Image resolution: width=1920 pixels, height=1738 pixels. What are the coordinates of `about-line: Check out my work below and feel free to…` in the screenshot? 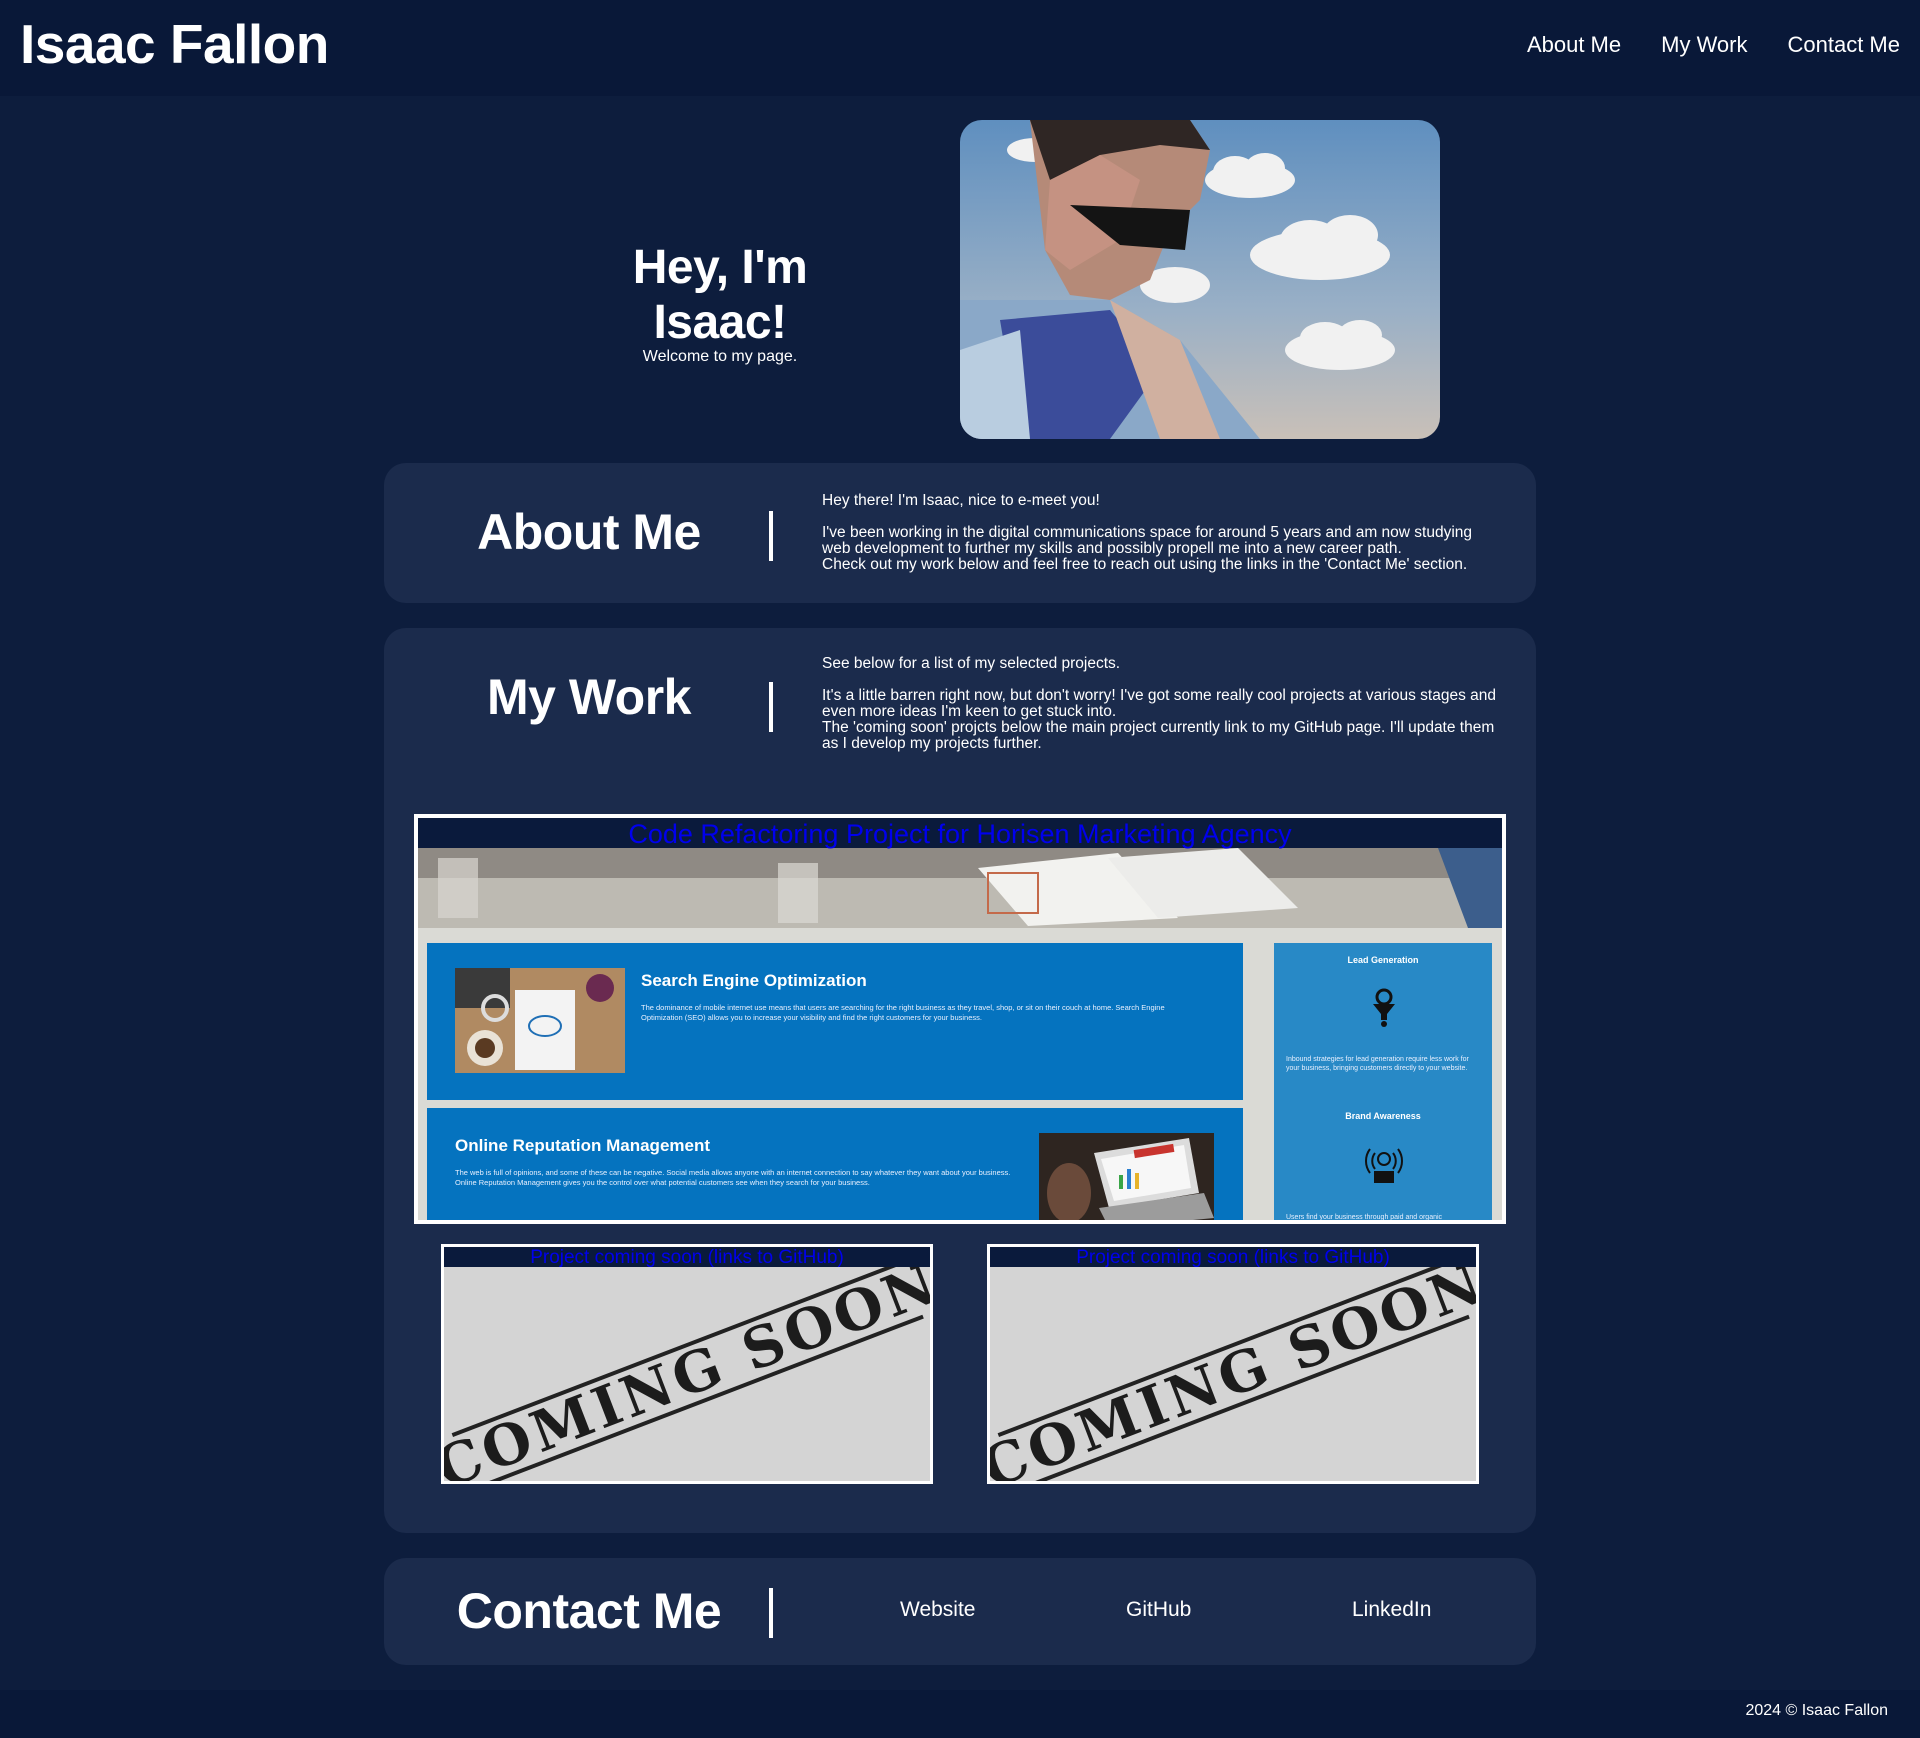 It's located at (1145, 564).